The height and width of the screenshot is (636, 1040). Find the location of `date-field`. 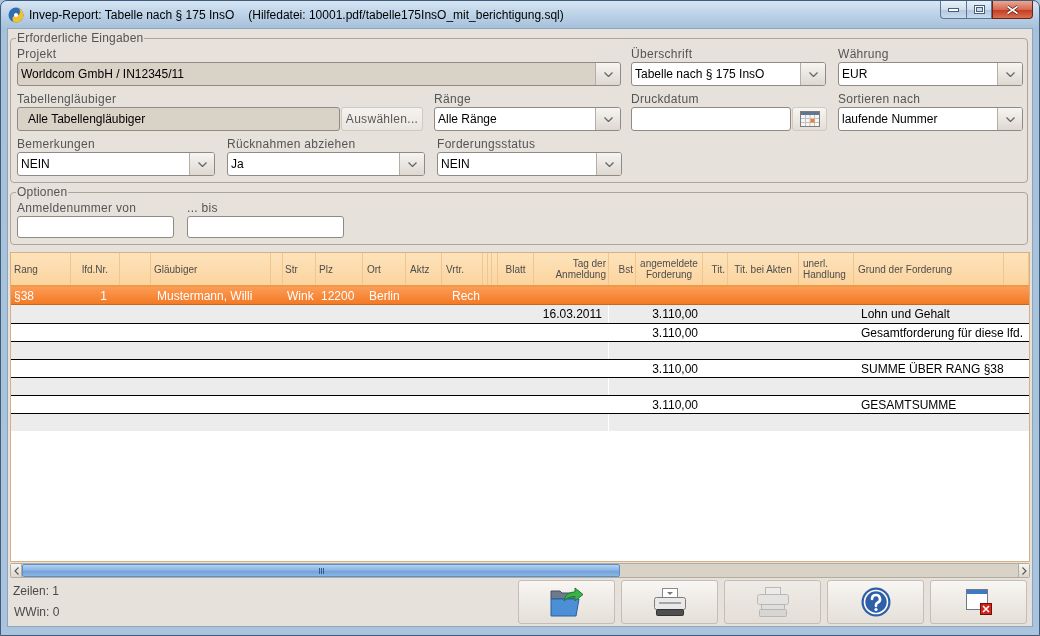

date-field is located at coordinates (711, 119).